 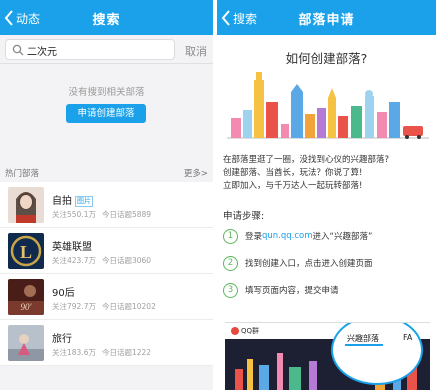 I want to click on list-item: L 英雄联盟 关注423.7万 今日话题3060, so click(x=106, y=251).